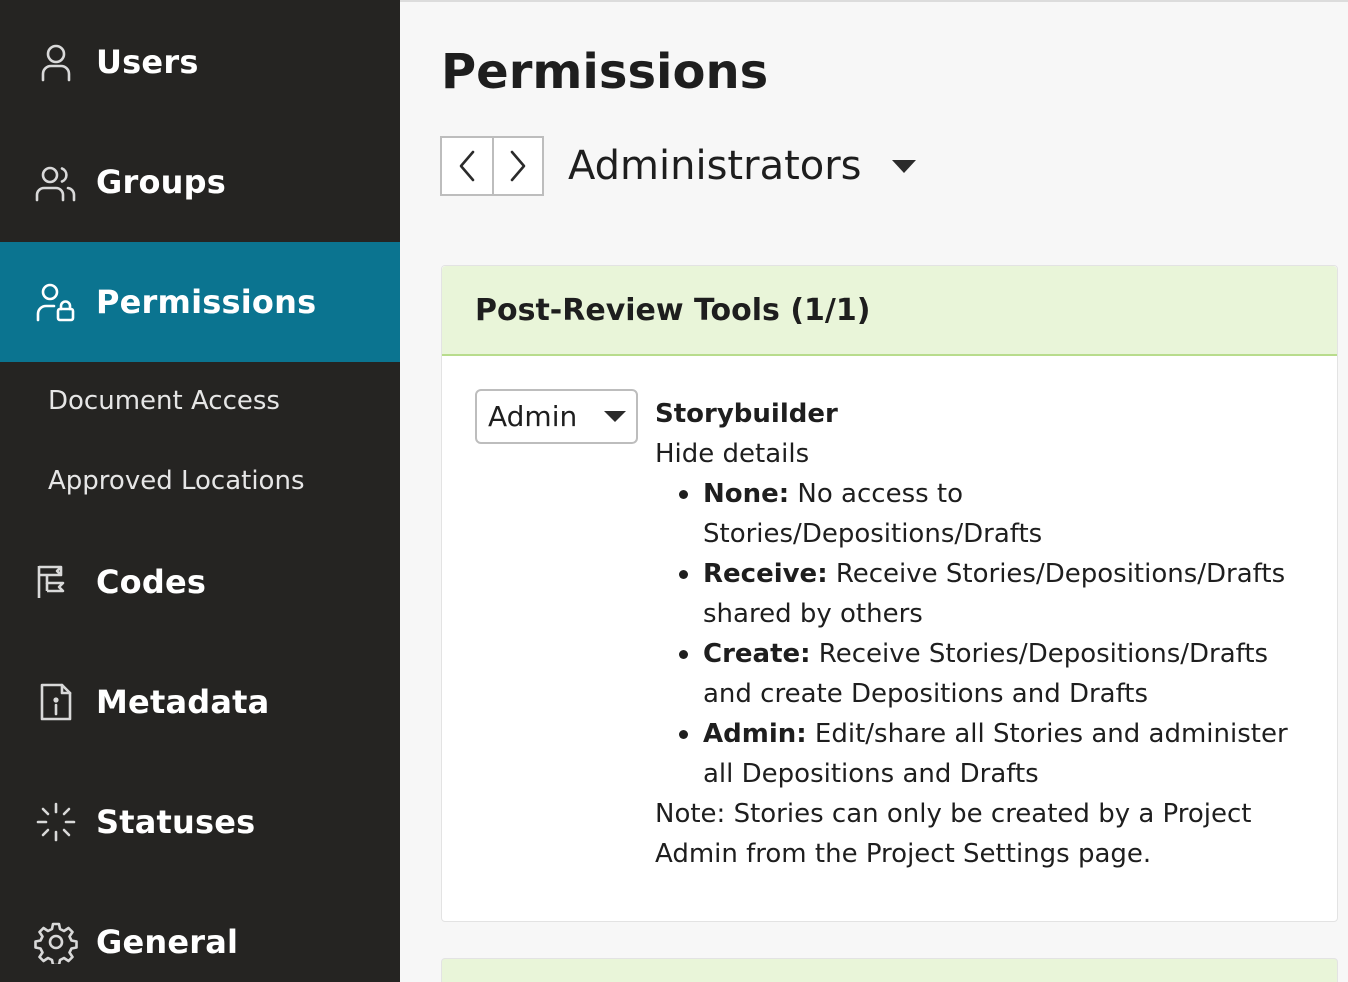 This screenshot has height=982, width=1348. I want to click on tool-name: Storybuilder, so click(746, 414).